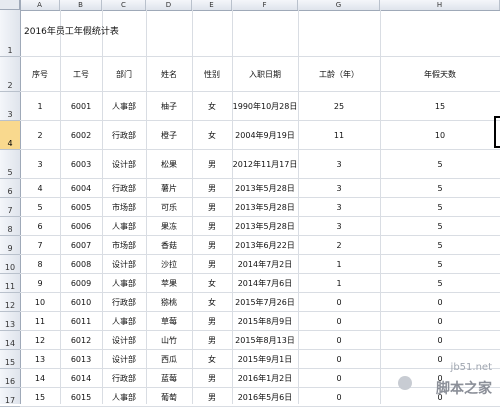 Image resolution: width=500 pixels, height=407 pixels. Describe the element at coordinates (265, 245) in the screenshot. I see `table-cell: 2013年6月22日` at that location.